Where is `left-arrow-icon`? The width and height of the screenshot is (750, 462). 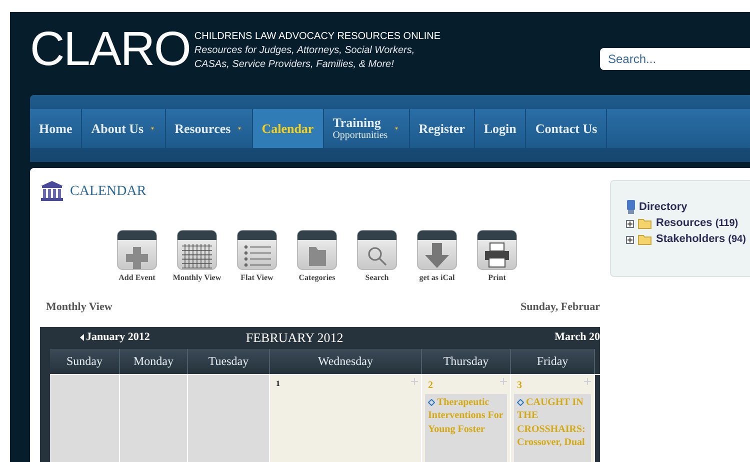 left-arrow-icon is located at coordinates (82, 337).